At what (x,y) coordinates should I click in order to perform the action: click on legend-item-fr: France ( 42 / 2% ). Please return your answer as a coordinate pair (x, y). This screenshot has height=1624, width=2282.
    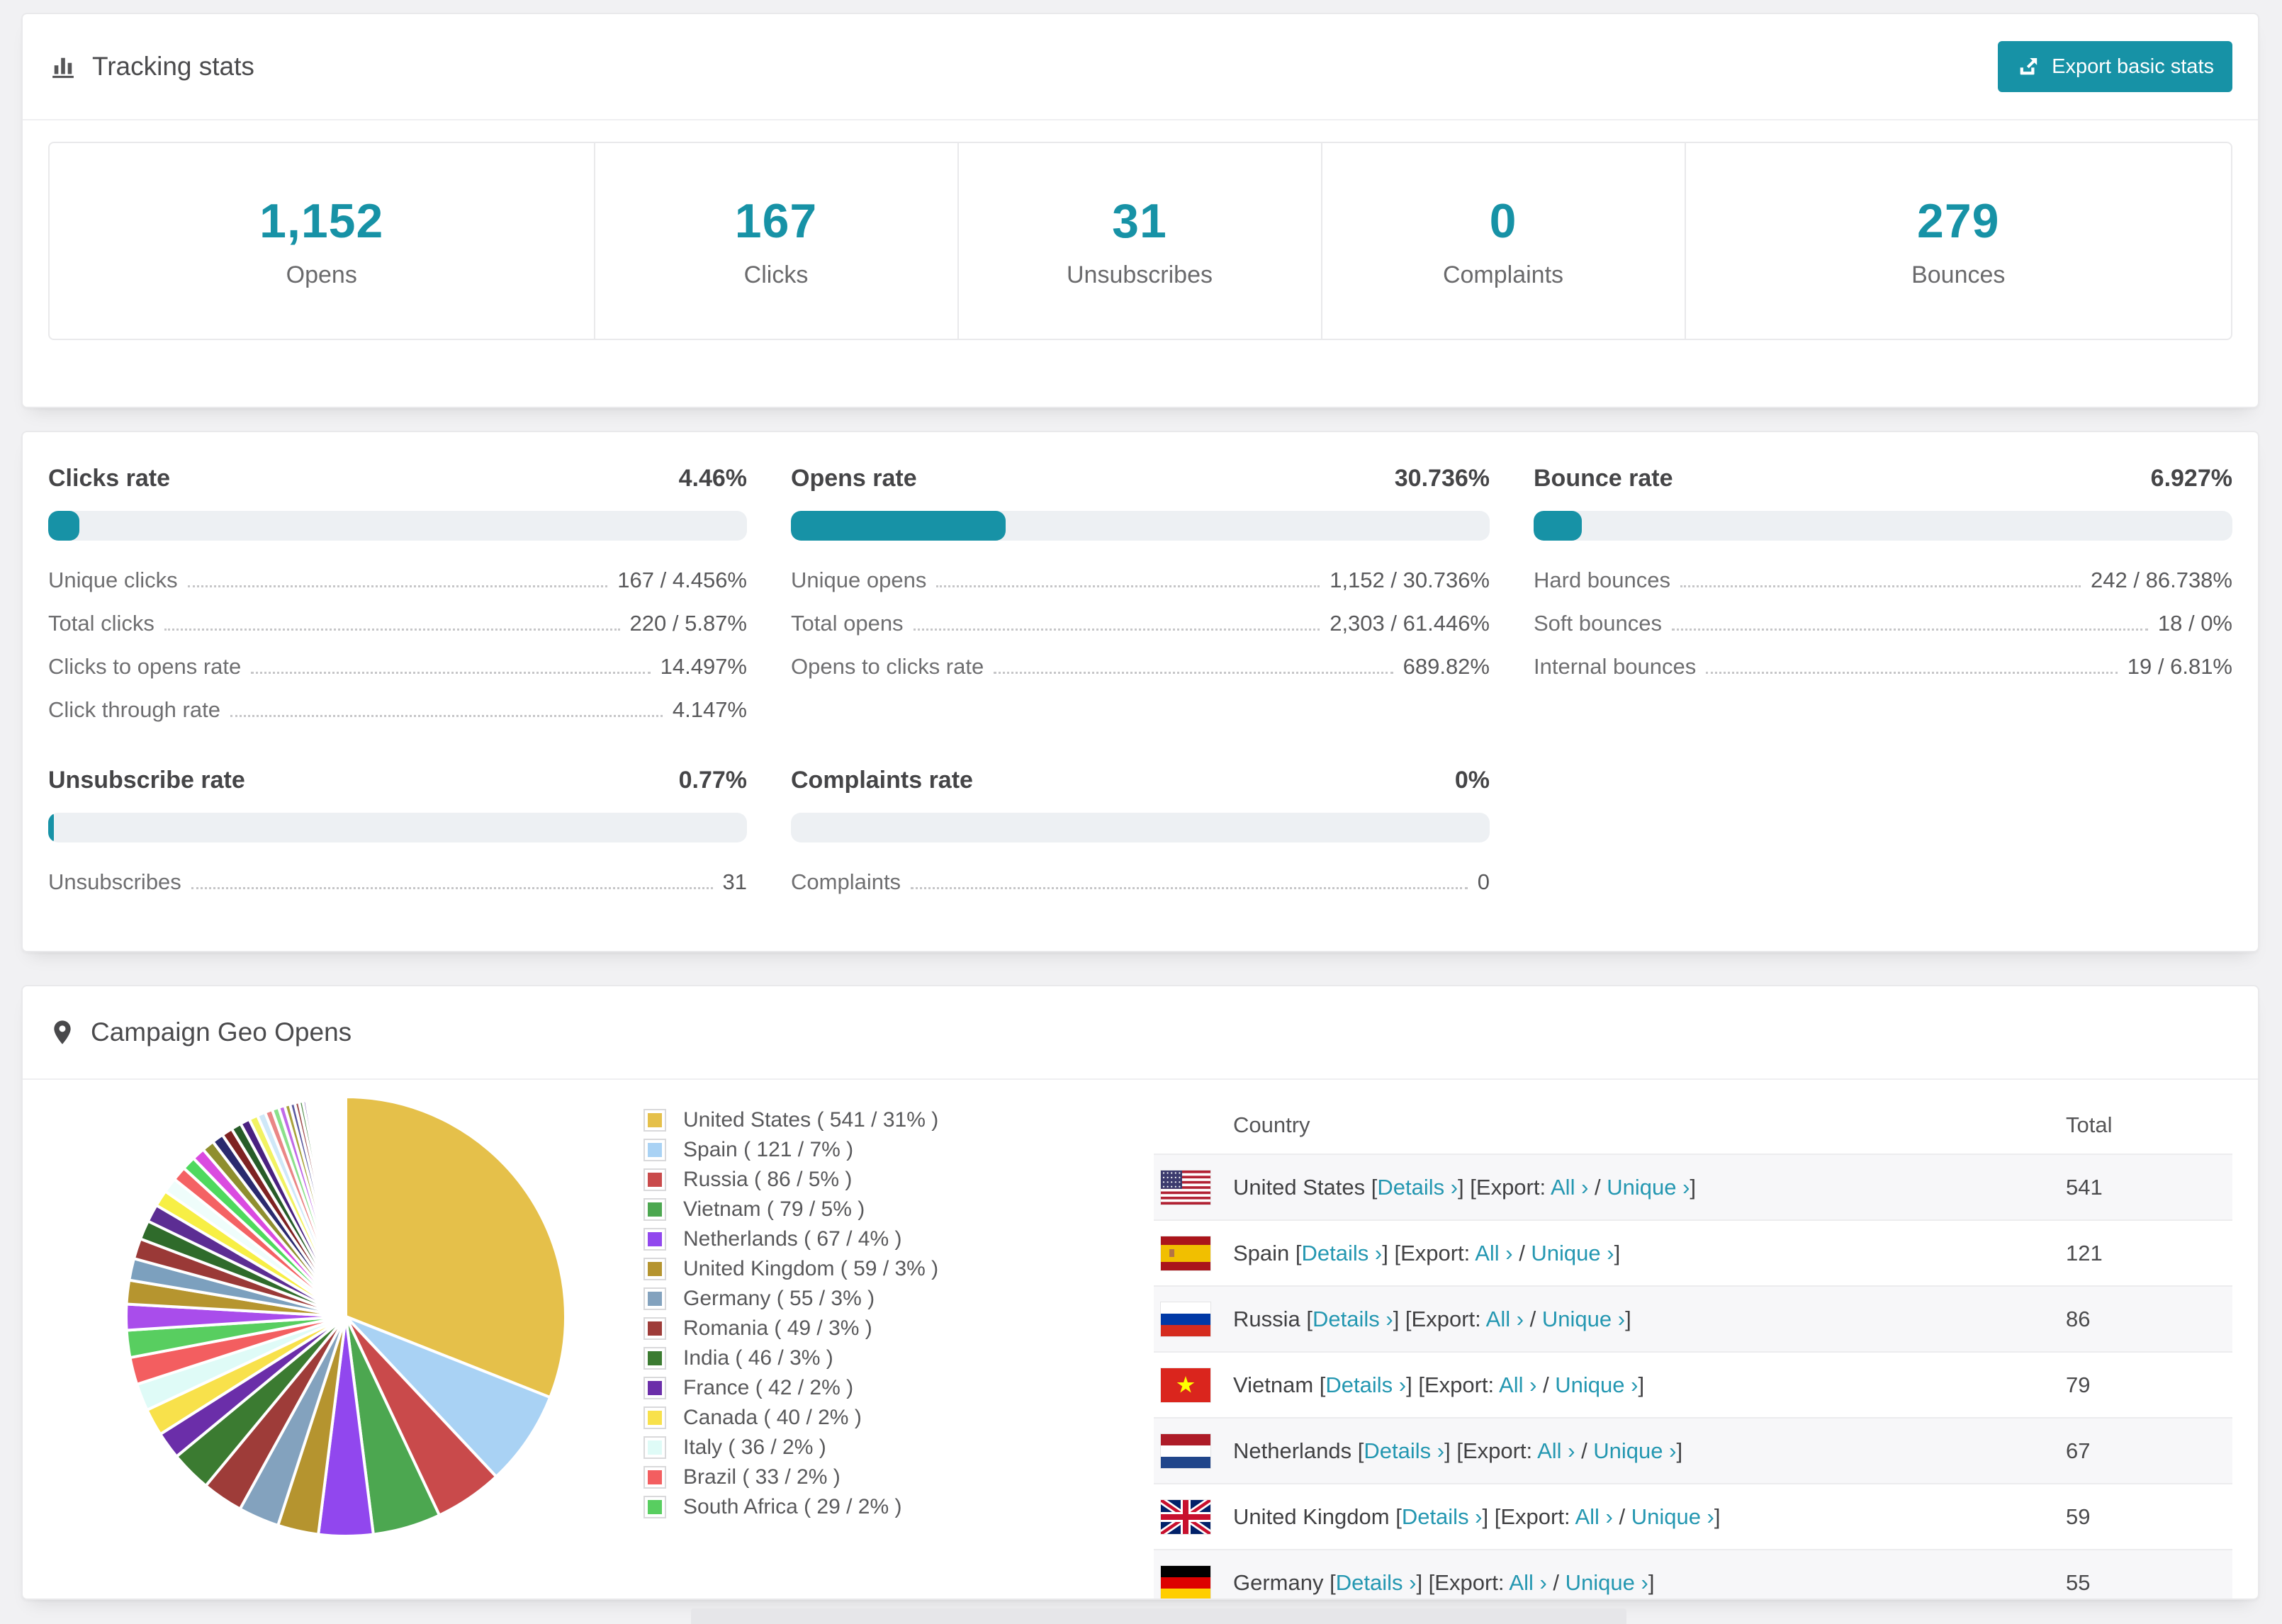
    Looking at the image, I should click on (899, 1388).